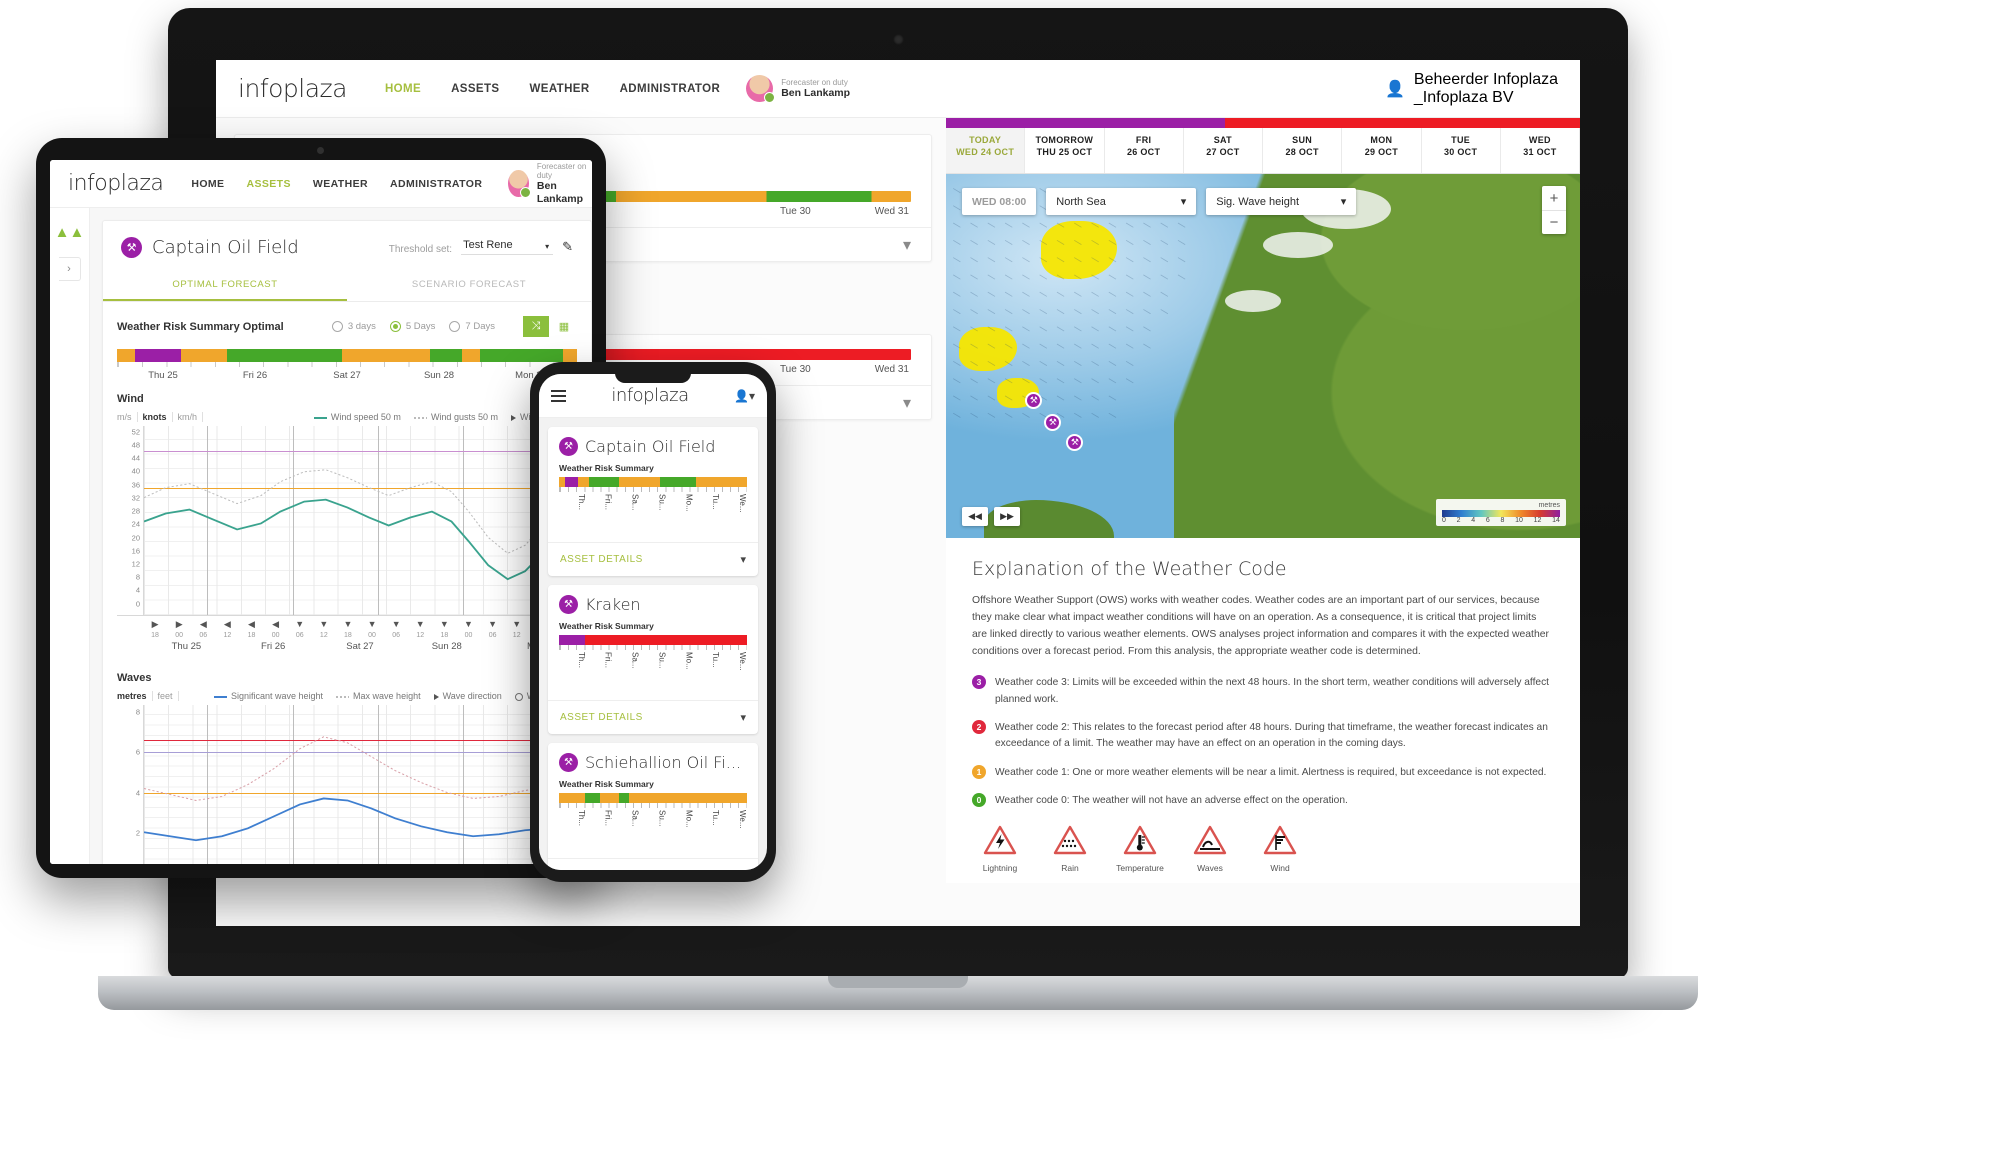 The width and height of the screenshot is (2000, 1170). I want to click on table-view-icon: ▦, so click(564, 326).